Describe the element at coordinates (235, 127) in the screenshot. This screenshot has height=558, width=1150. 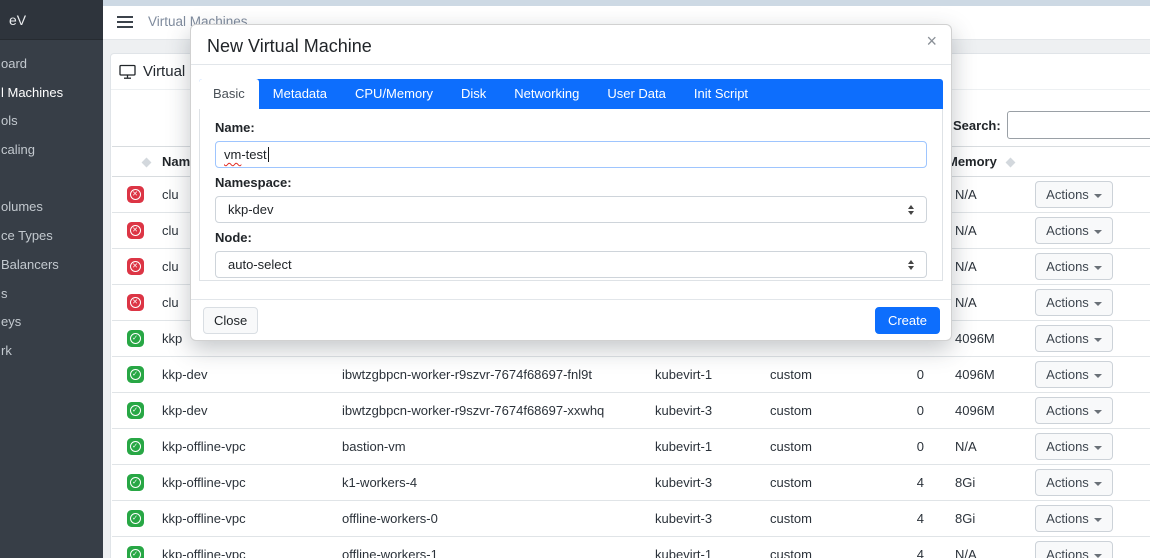
I see `name-field-label: Name:` at that location.